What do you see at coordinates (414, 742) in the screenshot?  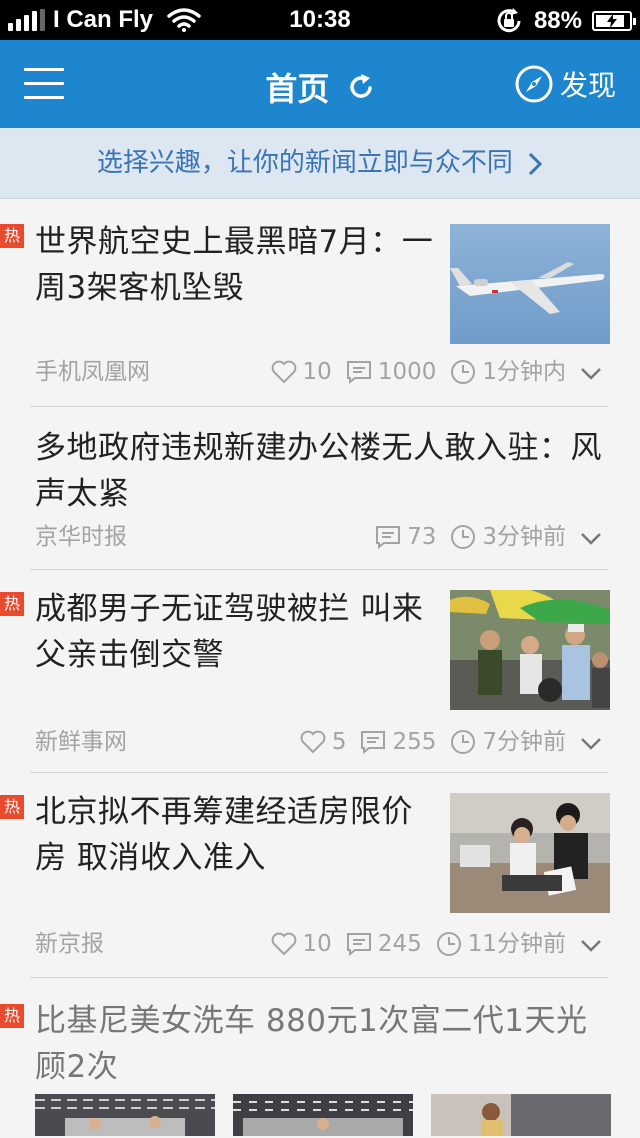 I see `comment-count: 255` at bounding box center [414, 742].